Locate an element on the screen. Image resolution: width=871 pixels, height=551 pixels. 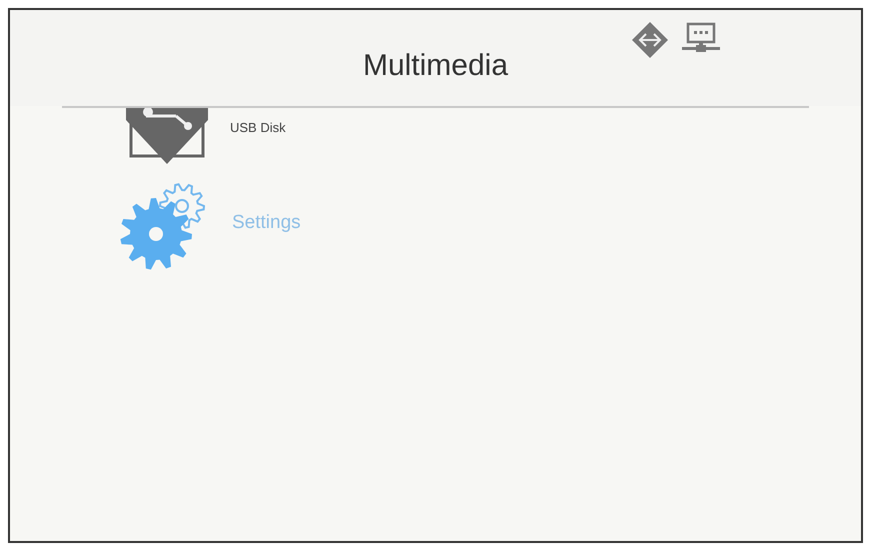
usb-drive-icon is located at coordinates (167, 136).